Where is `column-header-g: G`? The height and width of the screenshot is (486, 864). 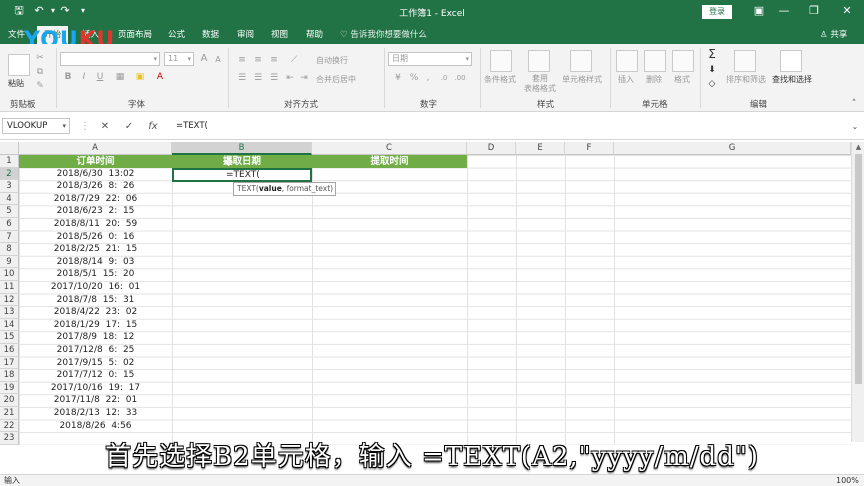
column-header-g: G is located at coordinates (732, 148).